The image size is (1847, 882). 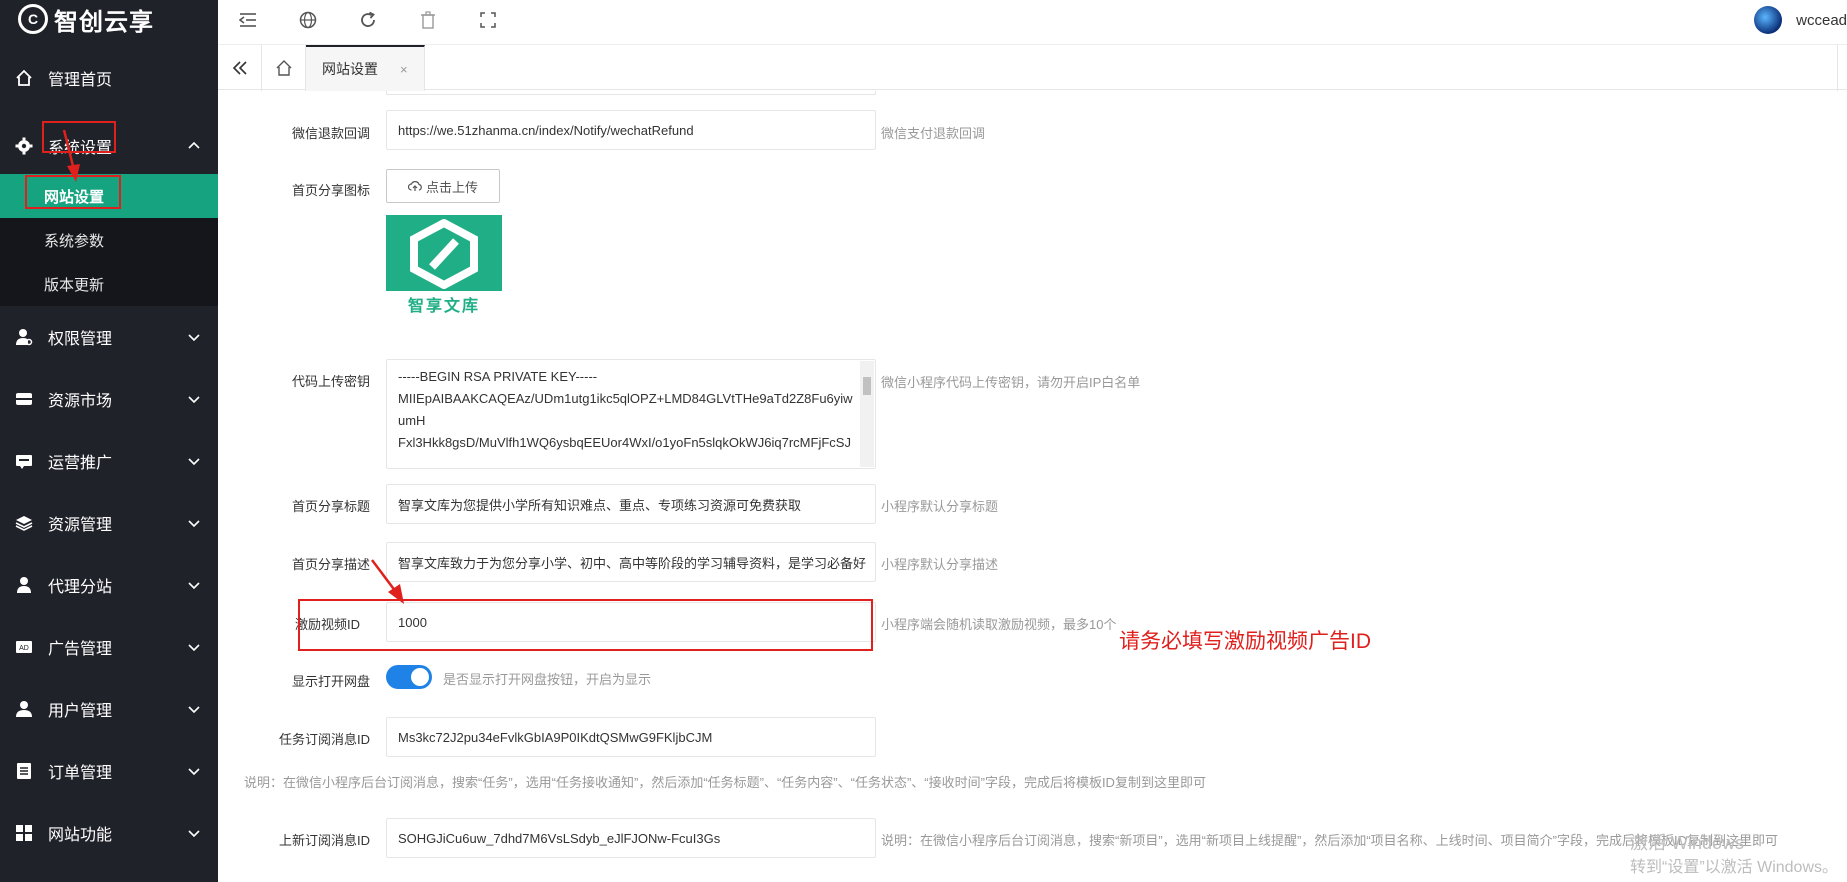 I want to click on tab-label: 网站设置, so click(x=350, y=69).